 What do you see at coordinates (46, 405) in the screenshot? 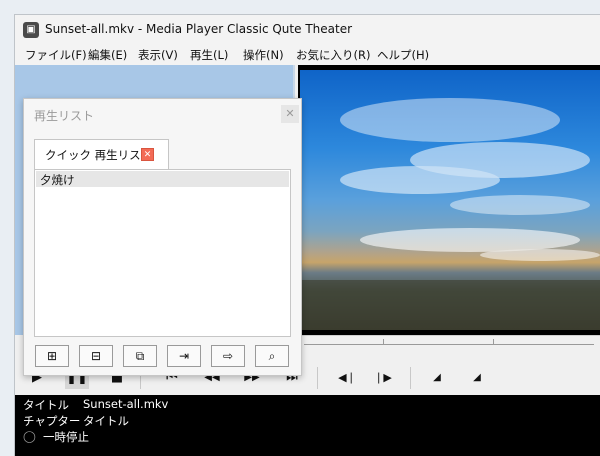
I see `title-label: タイトル` at bounding box center [46, 405].